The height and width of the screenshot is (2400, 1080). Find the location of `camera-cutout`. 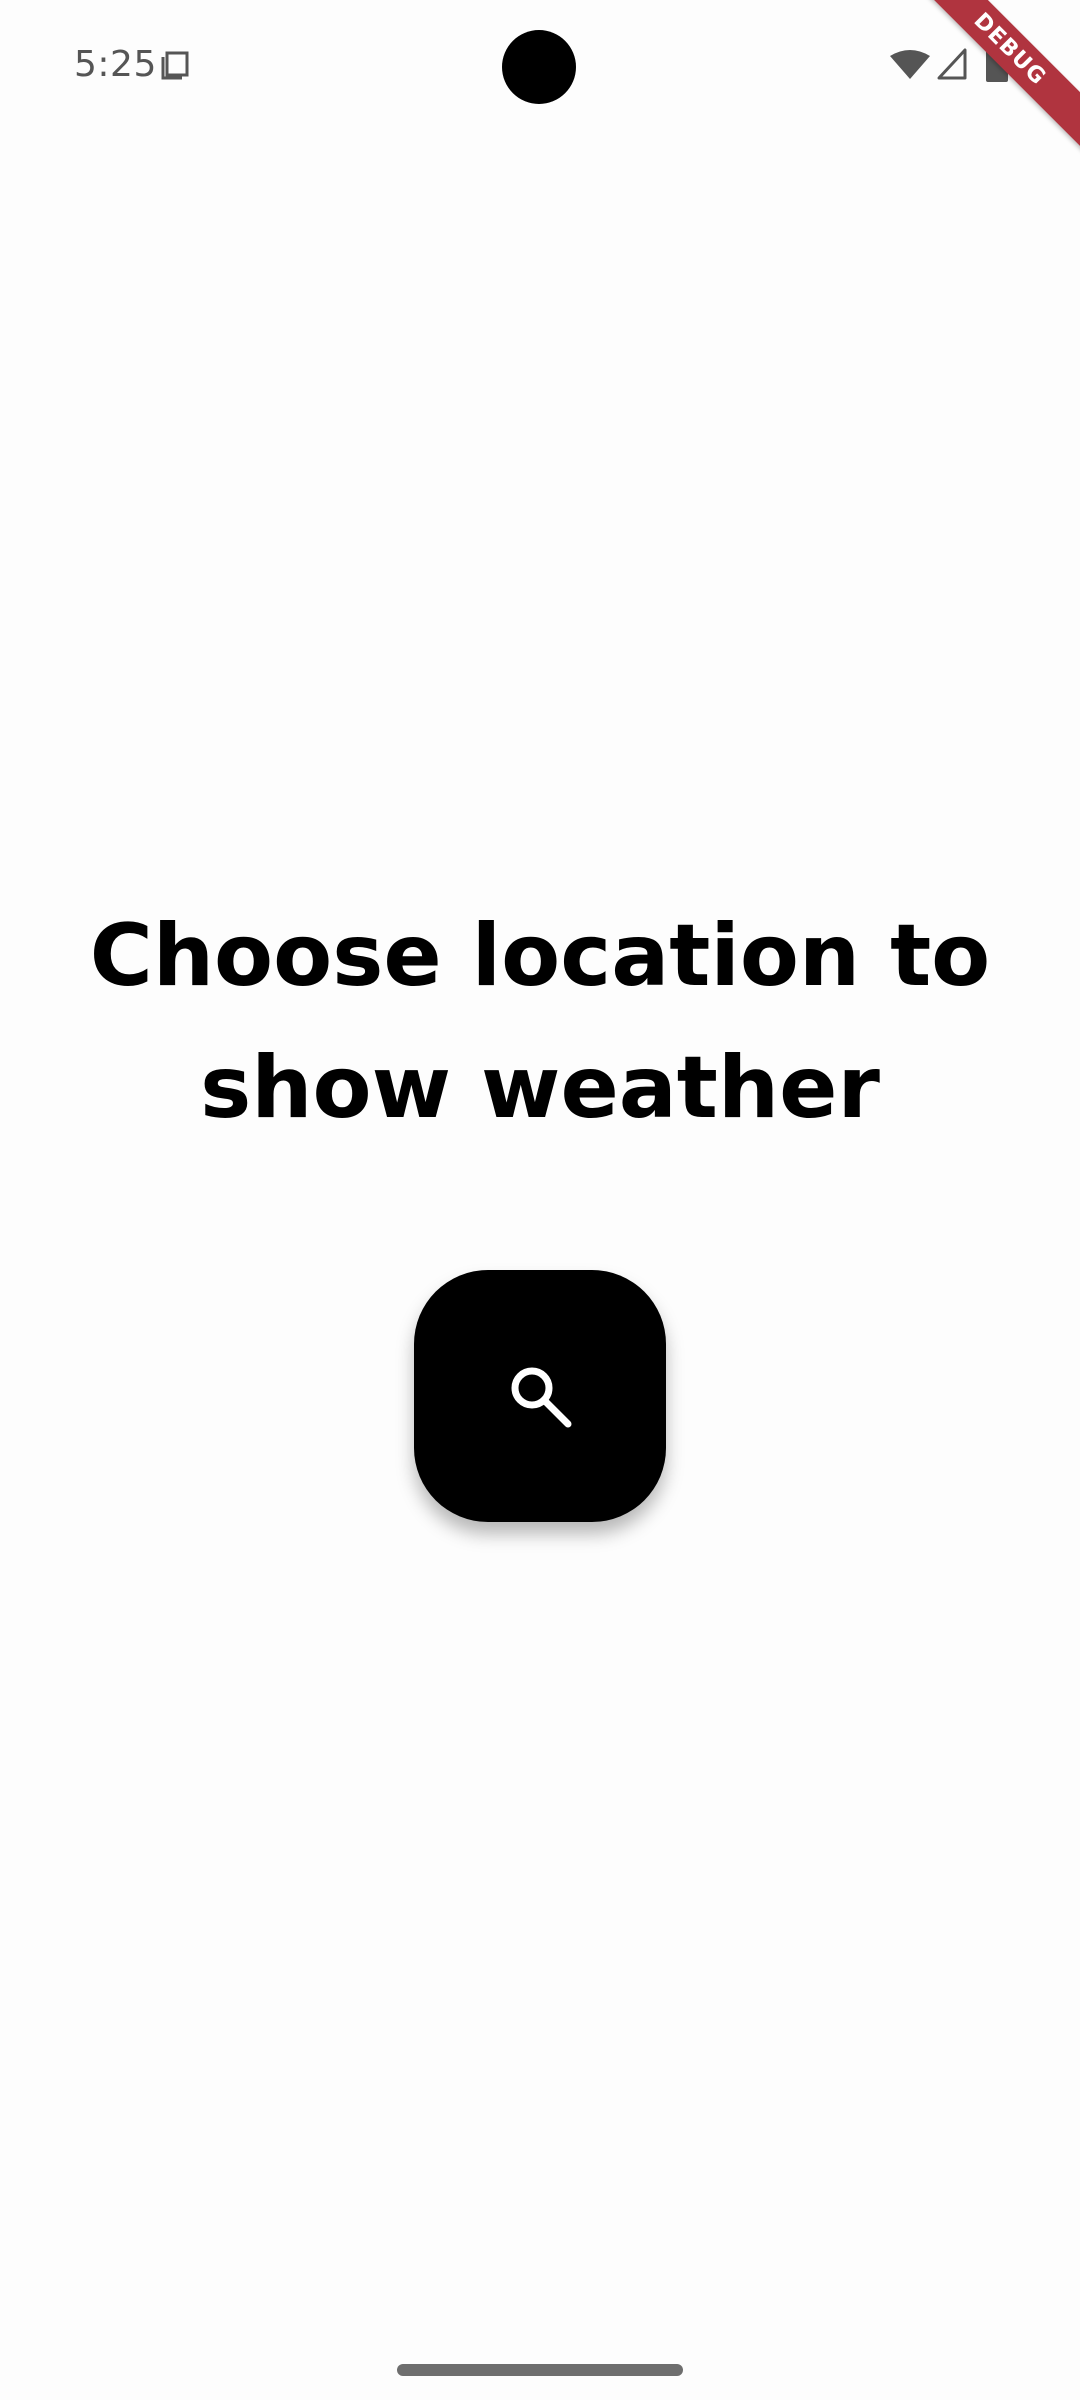

camera-cutout is located at coordinates (539, 67).